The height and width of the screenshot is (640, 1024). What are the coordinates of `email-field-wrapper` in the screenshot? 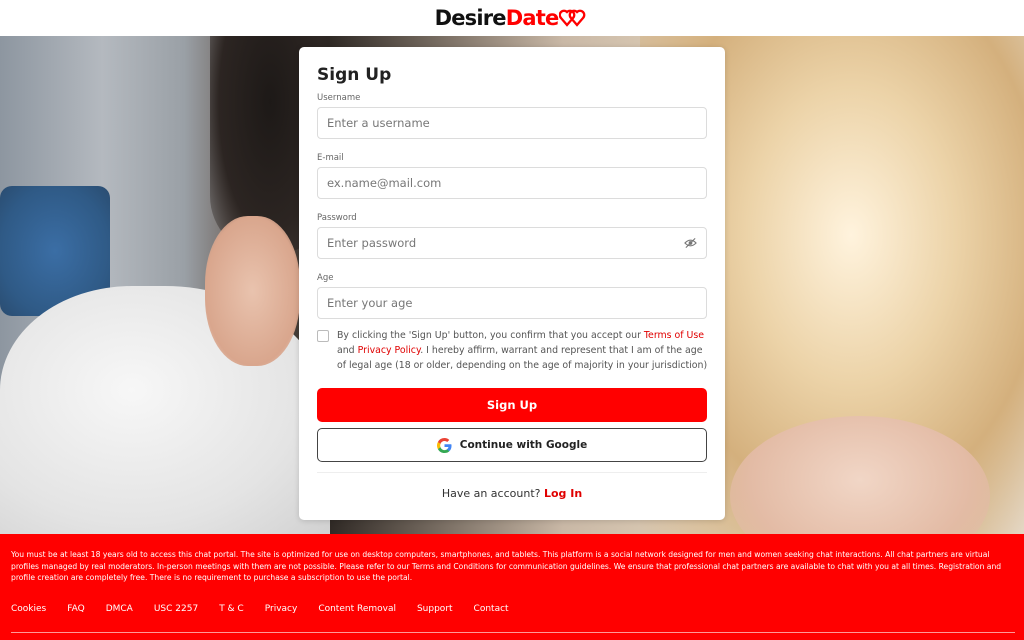 It's located at (512, 183).